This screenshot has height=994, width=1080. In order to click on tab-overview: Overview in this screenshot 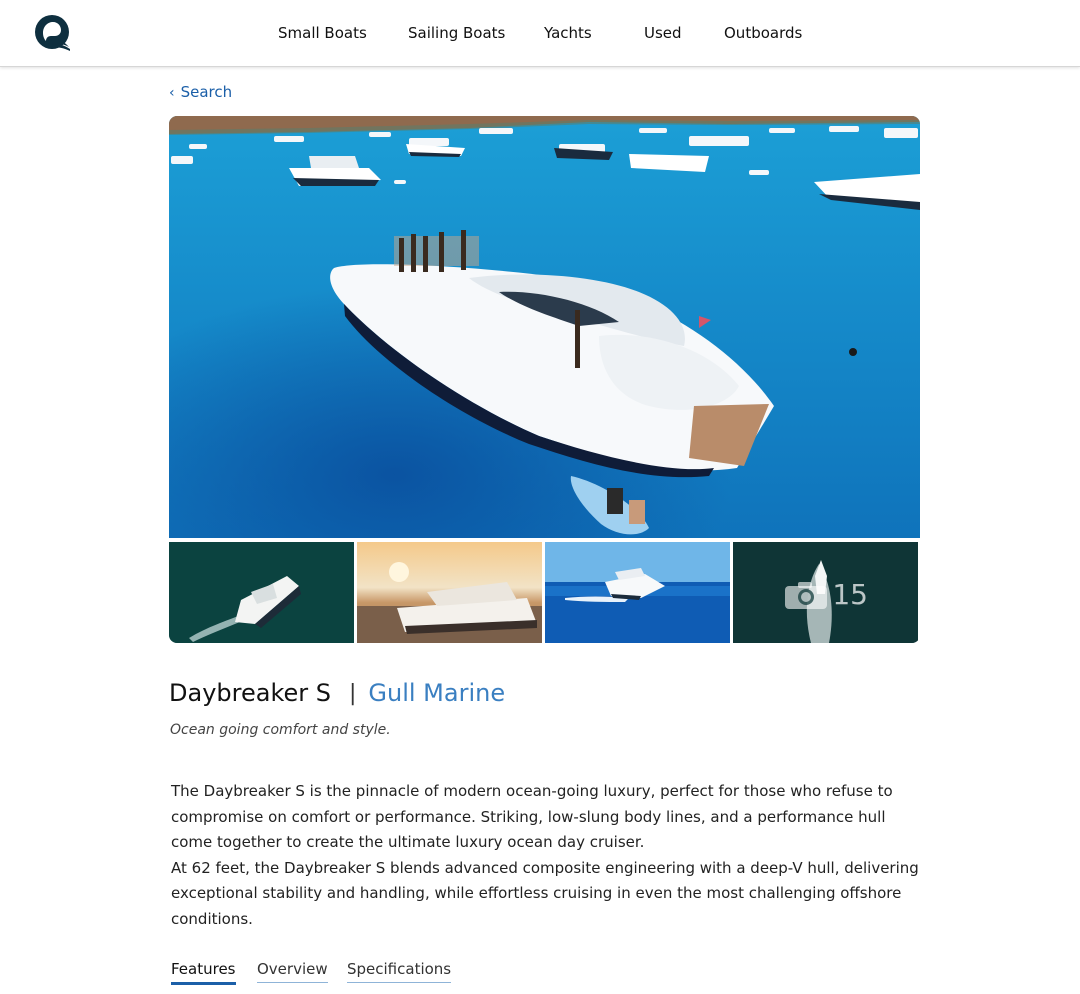, I will do `click(292, 971)`.